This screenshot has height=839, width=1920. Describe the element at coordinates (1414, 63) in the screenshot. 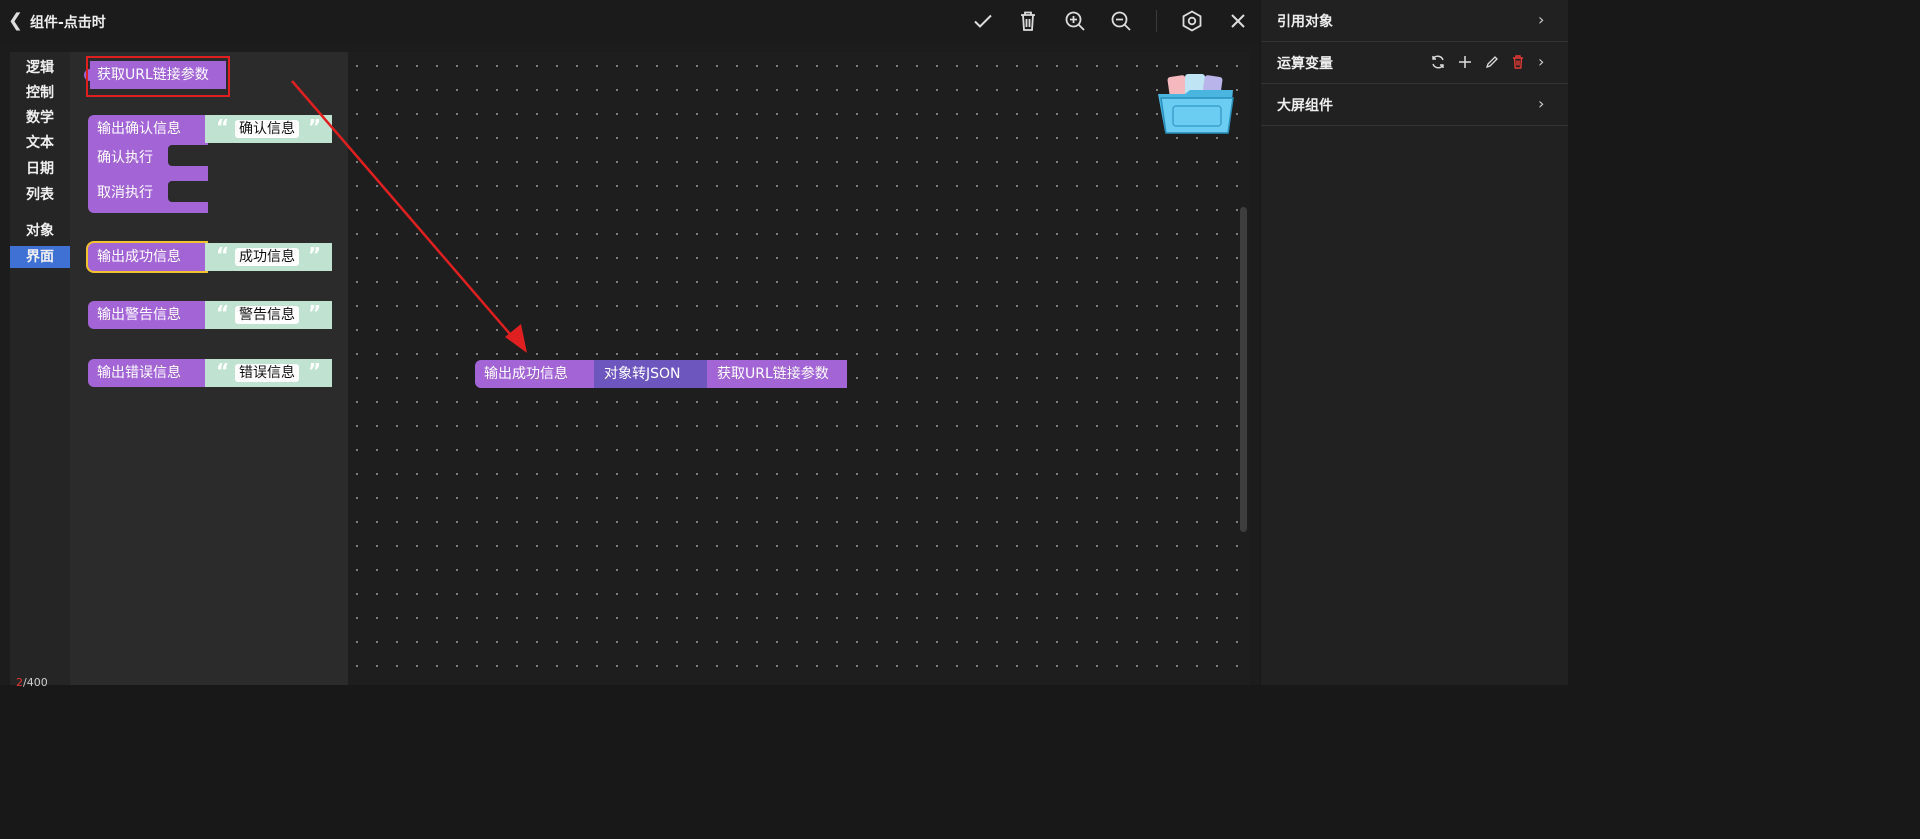

I see `variables-row: 运算变量 ›` at that location.